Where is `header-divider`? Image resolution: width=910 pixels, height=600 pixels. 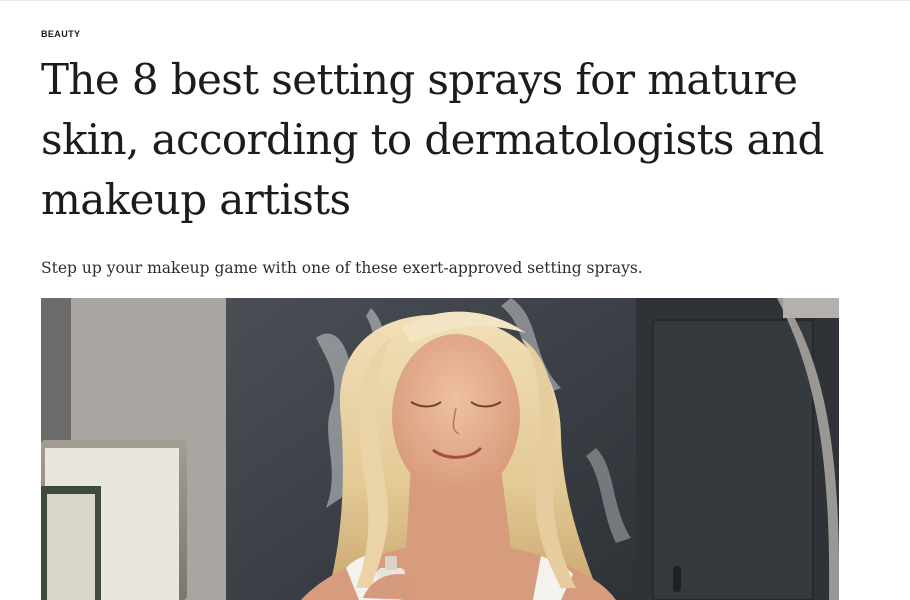 header-divider is located at coordinates (455, 0).